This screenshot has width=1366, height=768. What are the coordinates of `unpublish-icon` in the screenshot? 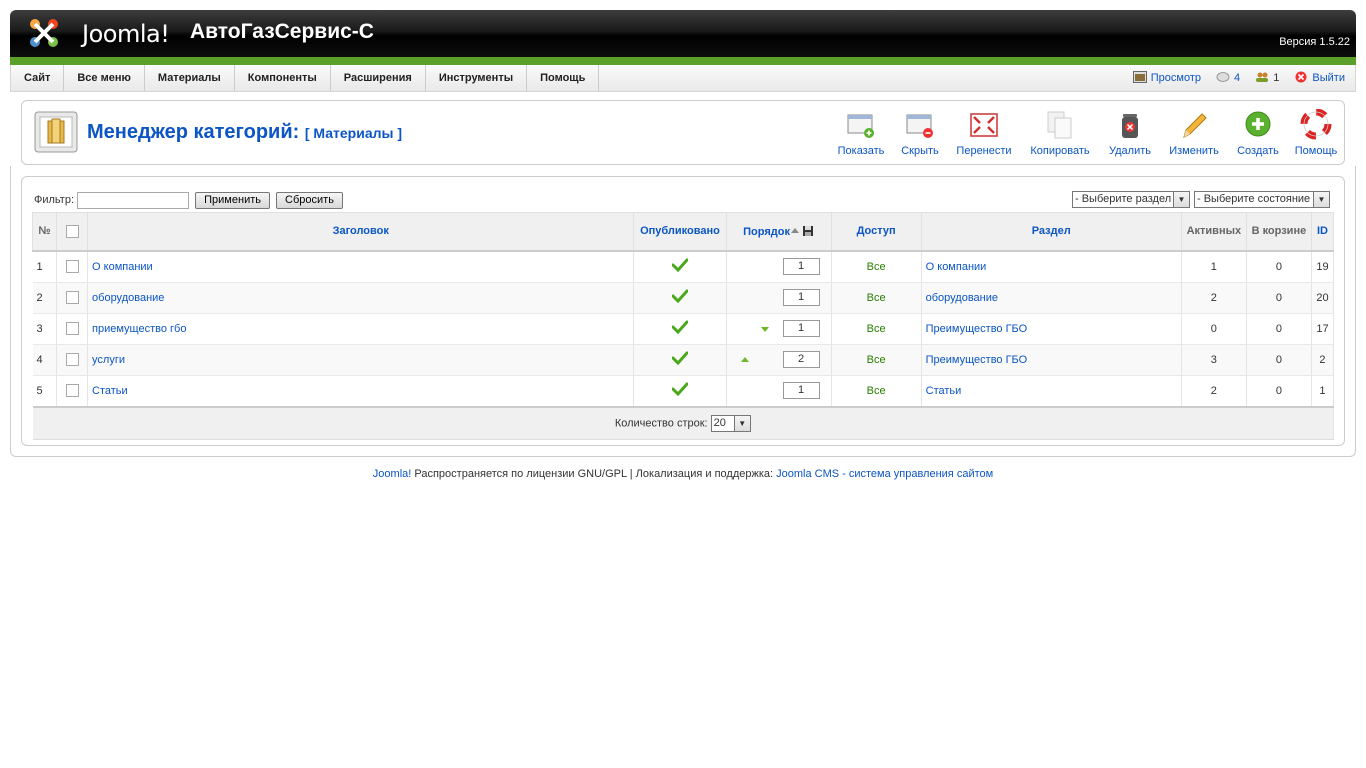 It's located at (919, 126).